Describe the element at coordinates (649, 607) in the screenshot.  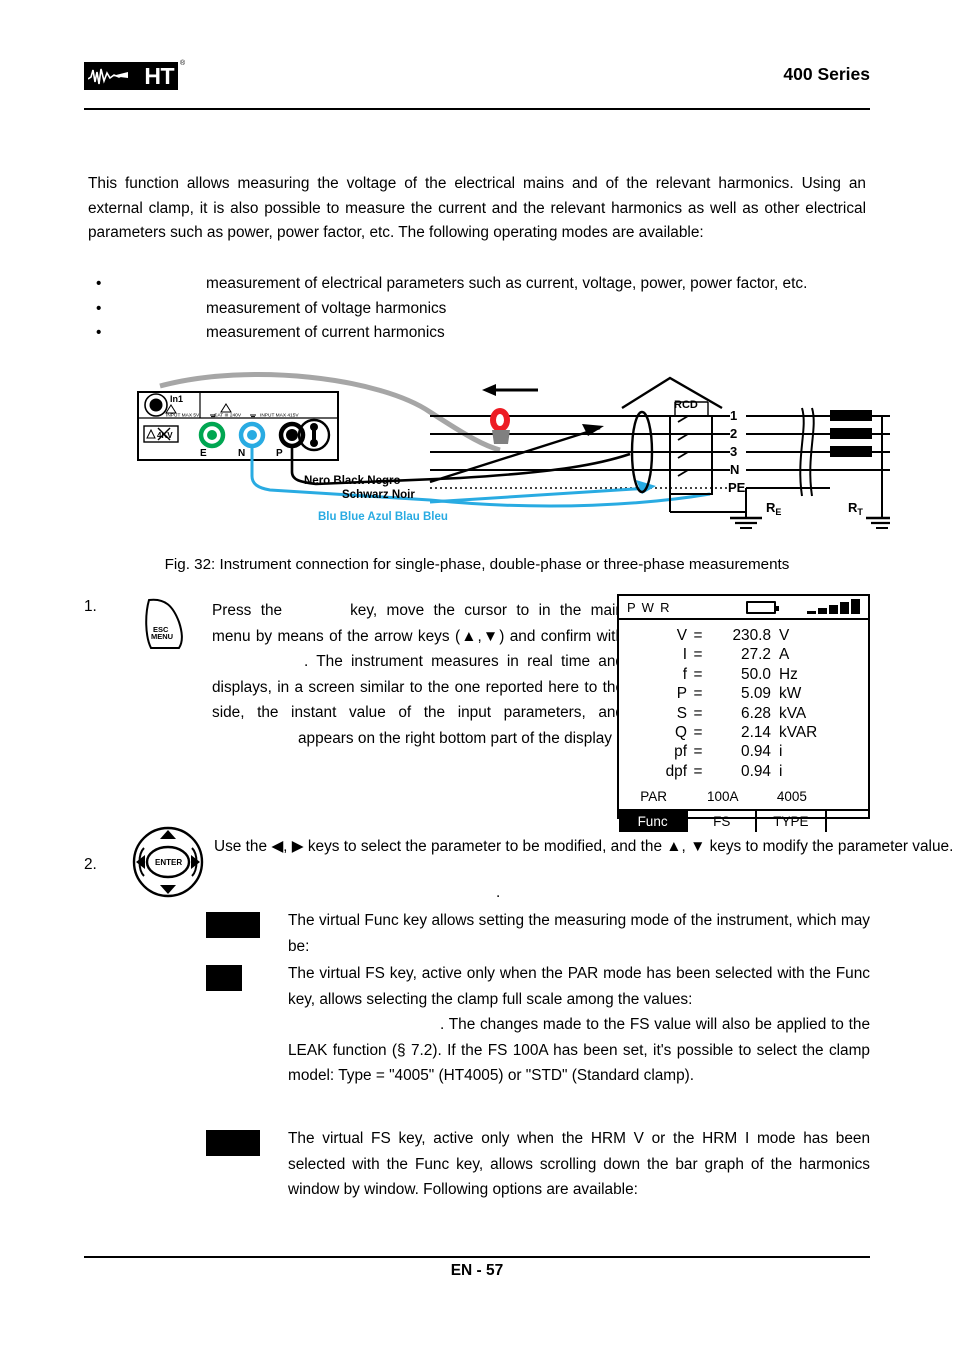
I see `lcd-mode-label: P W R` at that location.